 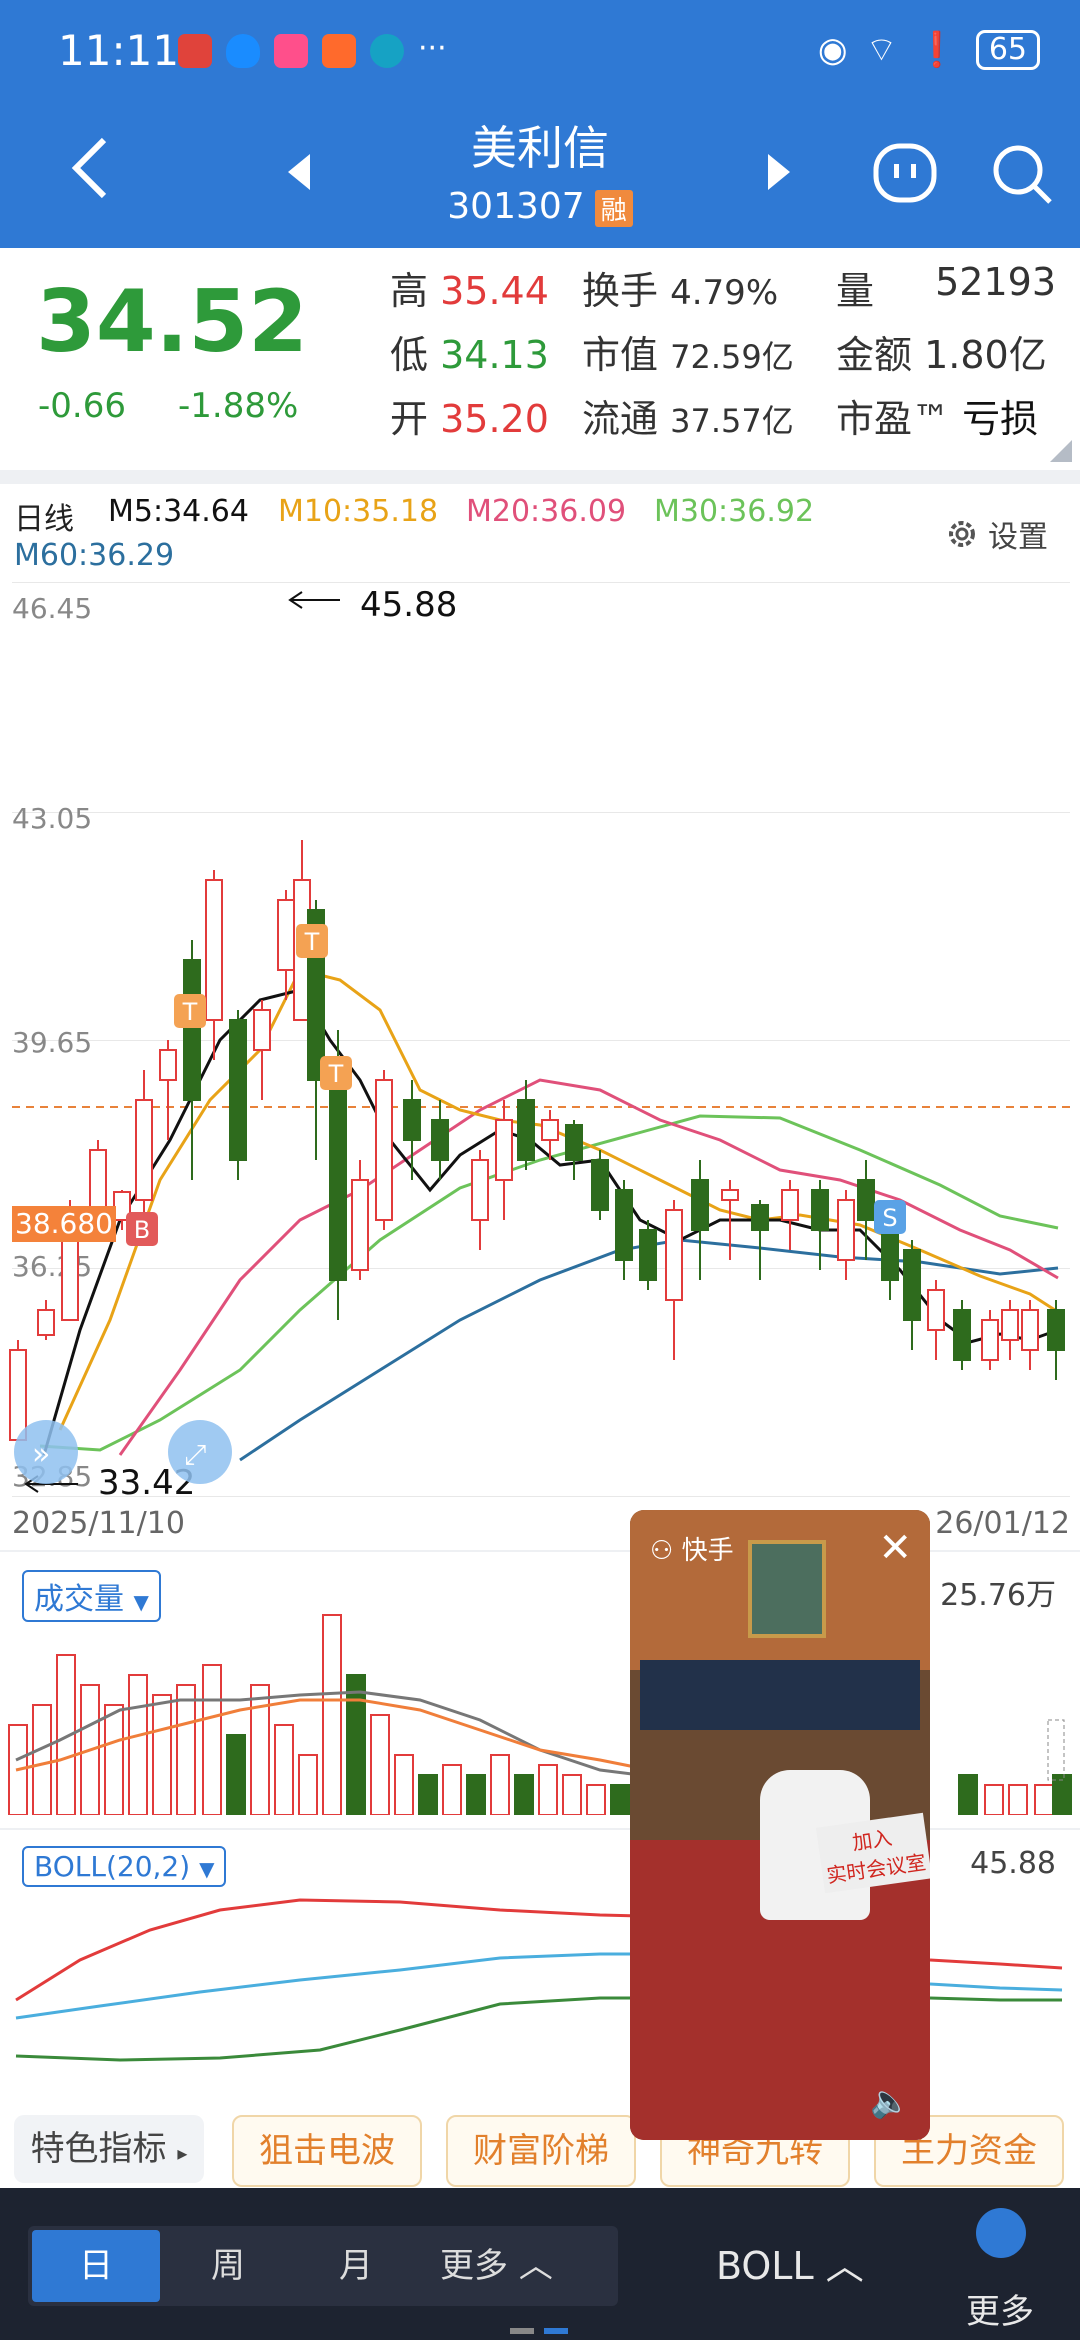 I want to click on expand-arrows-icon: ⤢, so click(x=195, y=1454).